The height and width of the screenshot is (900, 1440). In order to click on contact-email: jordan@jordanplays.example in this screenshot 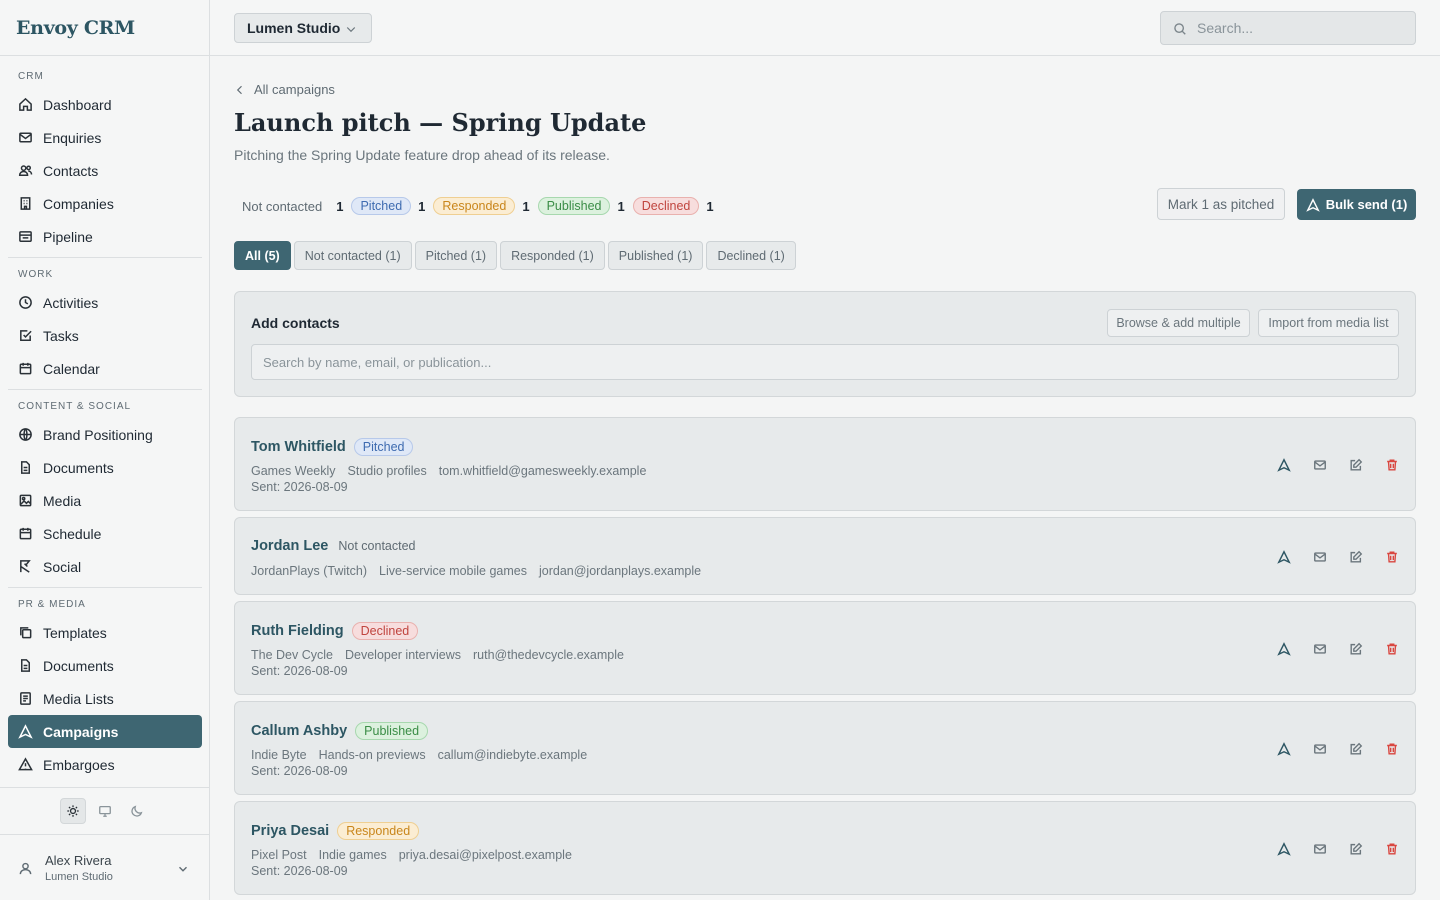, I will do `click(620, 571)`.